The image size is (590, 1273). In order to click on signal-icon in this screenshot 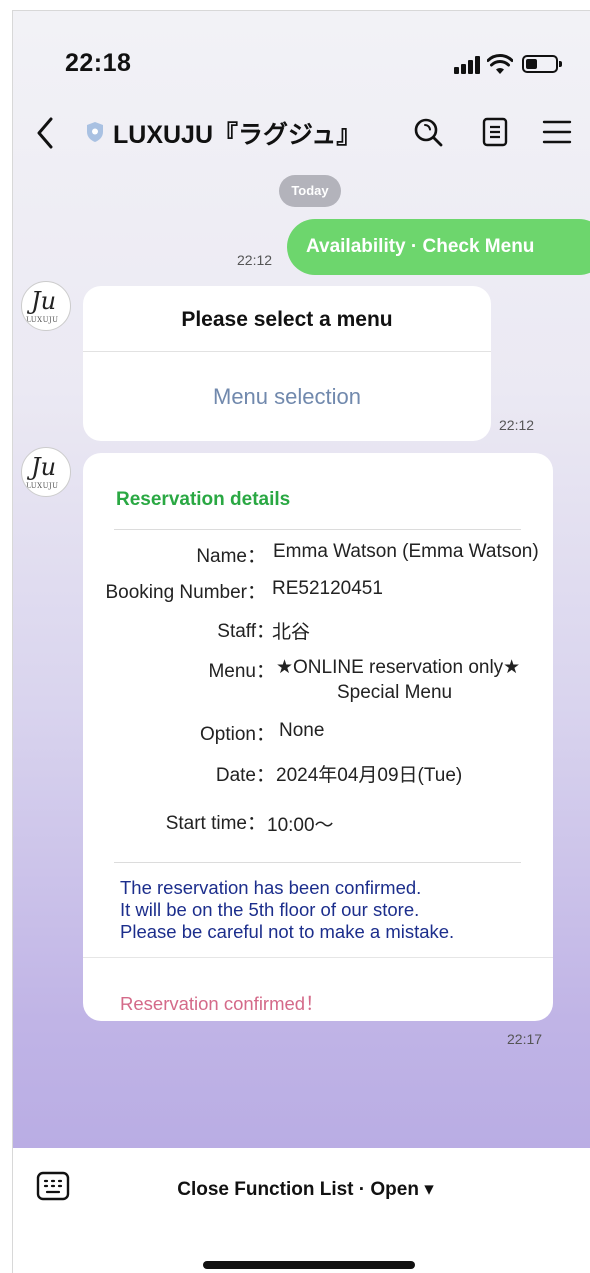, I will do `click(467, 65)`.